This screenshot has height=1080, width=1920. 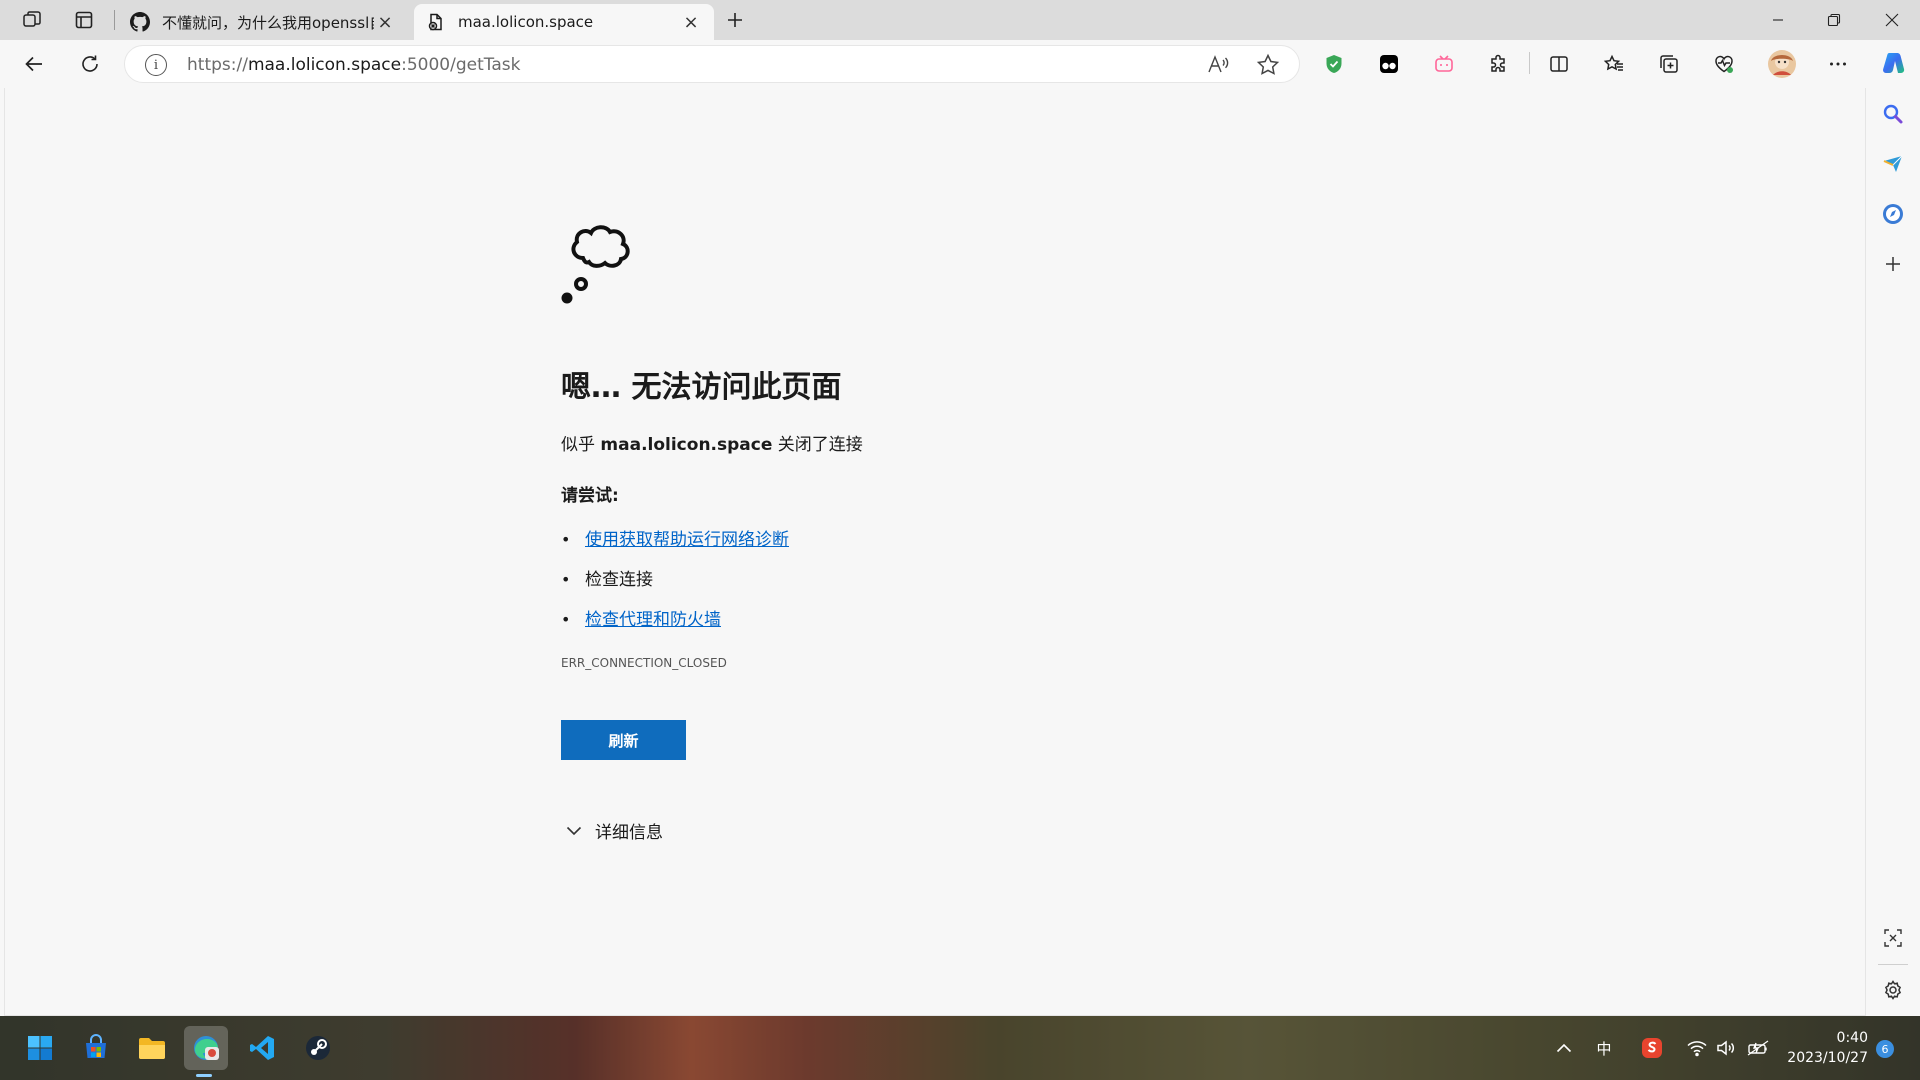 What do you see at coordinates (217, 65) in the screenshot?
I see `url-scheme: https://` at bounding box center [217, 65].